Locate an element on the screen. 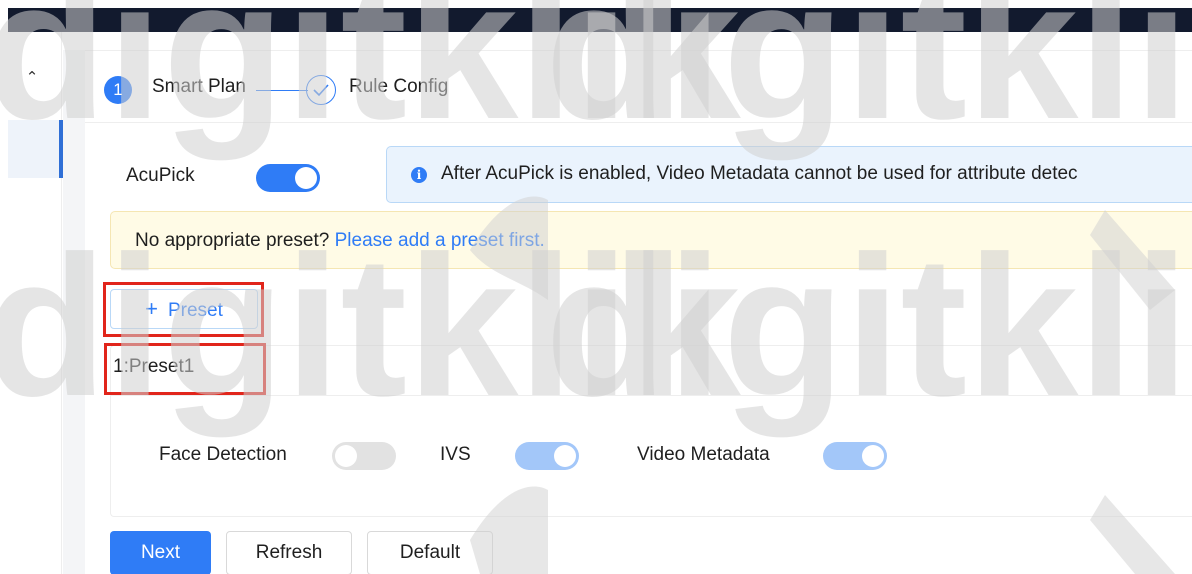 Image resolution: width=1192 pixels, height=574 pixels. step-connector is located at coordinates (282, 90).